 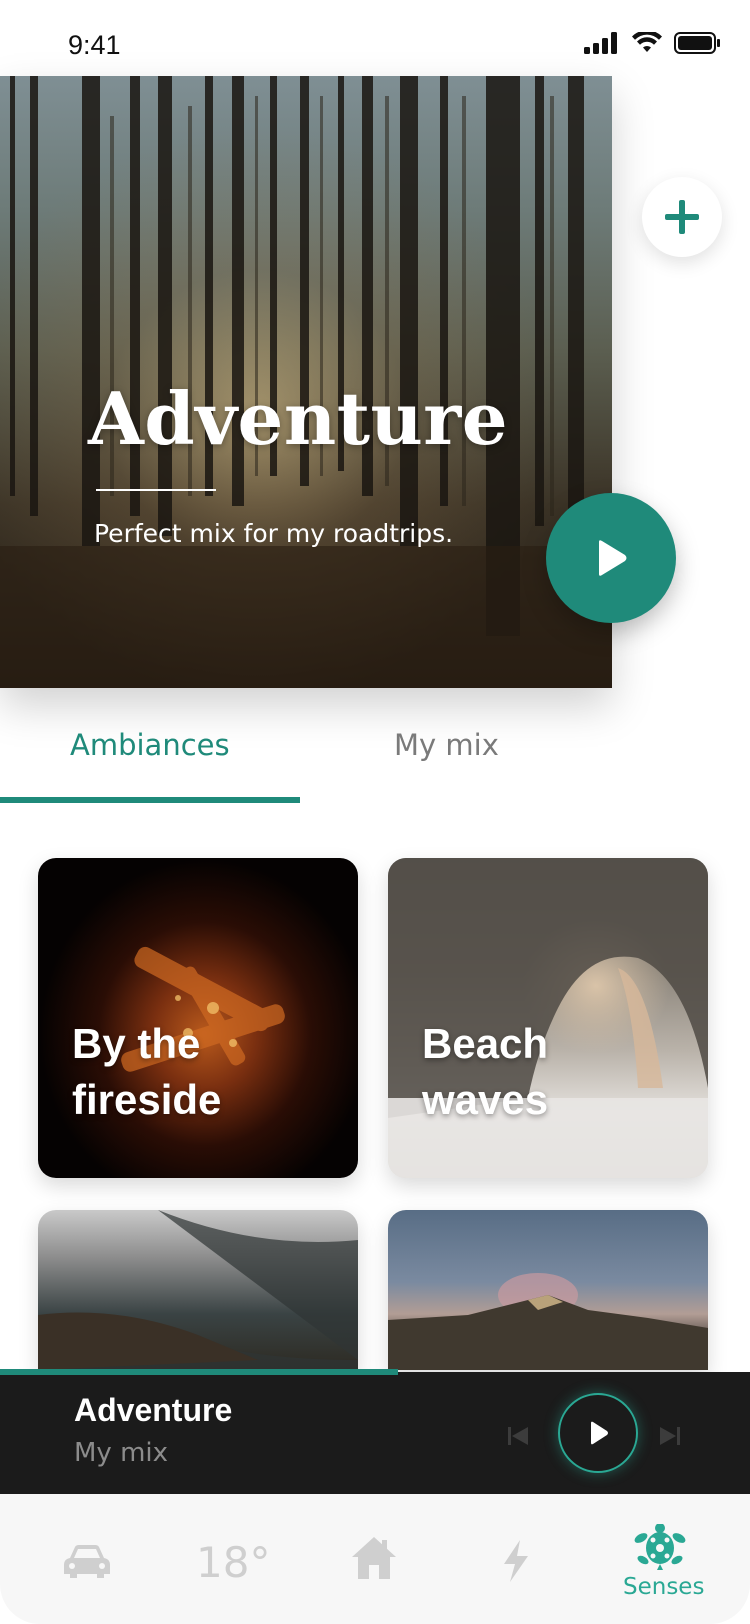 I want to click on signal-icon, so click(x=600, y=43).